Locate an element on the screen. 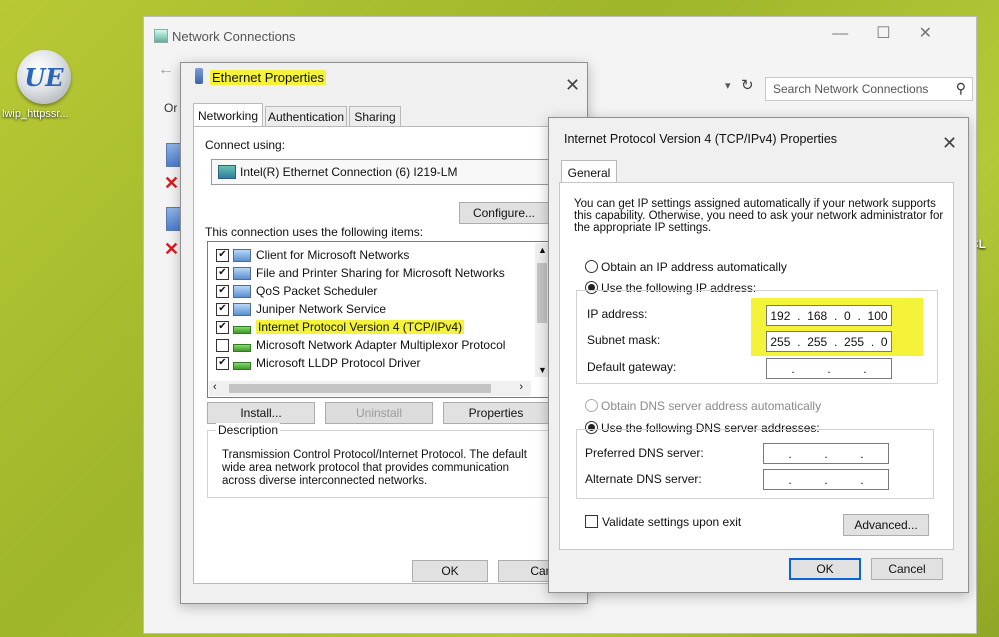 The width and height of the screenshot is (999, 637). obtain-ip-auto-option: Obtain an IP address automatically is located at coordinates (686, 267).